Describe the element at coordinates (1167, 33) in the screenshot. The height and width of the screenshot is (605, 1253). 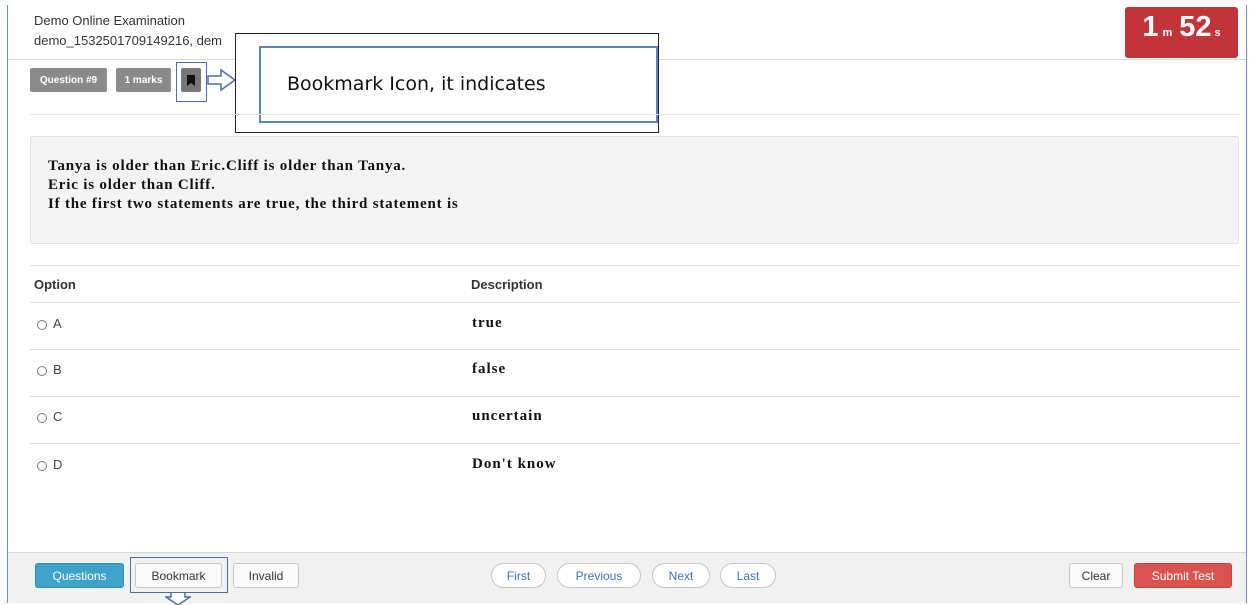
I see `timer-minutes-unit: m` at that location.